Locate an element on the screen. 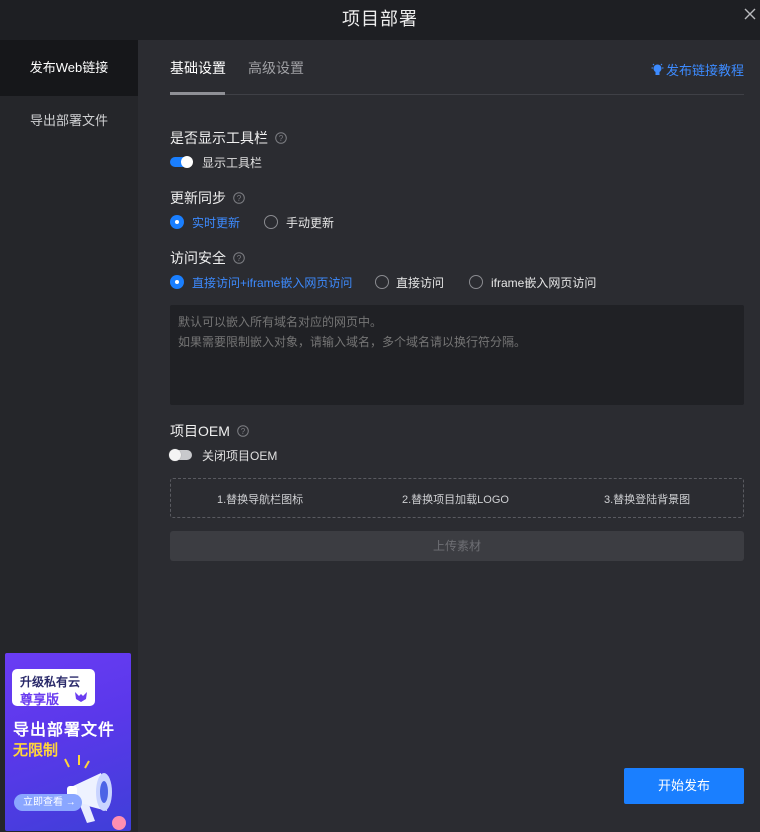  radio-direct-access-label: 直接访问 is located at coordinates (420, 282).